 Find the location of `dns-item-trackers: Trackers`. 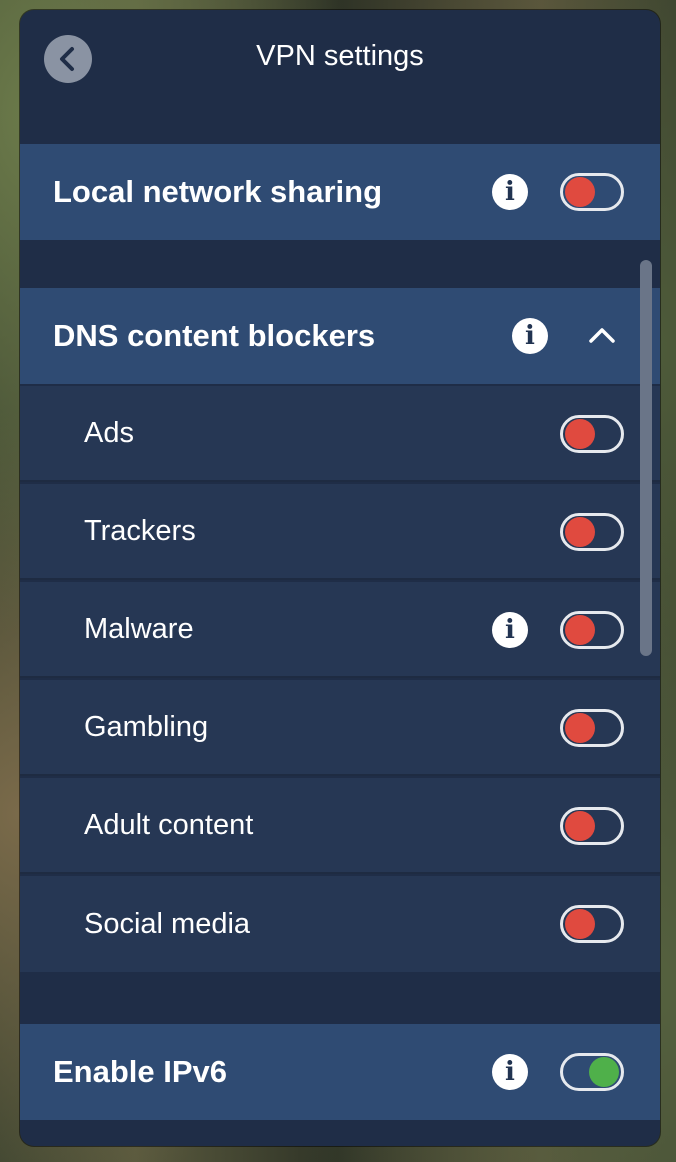

dns-item-trackers: Trackers is located at coordinates (340, 532).